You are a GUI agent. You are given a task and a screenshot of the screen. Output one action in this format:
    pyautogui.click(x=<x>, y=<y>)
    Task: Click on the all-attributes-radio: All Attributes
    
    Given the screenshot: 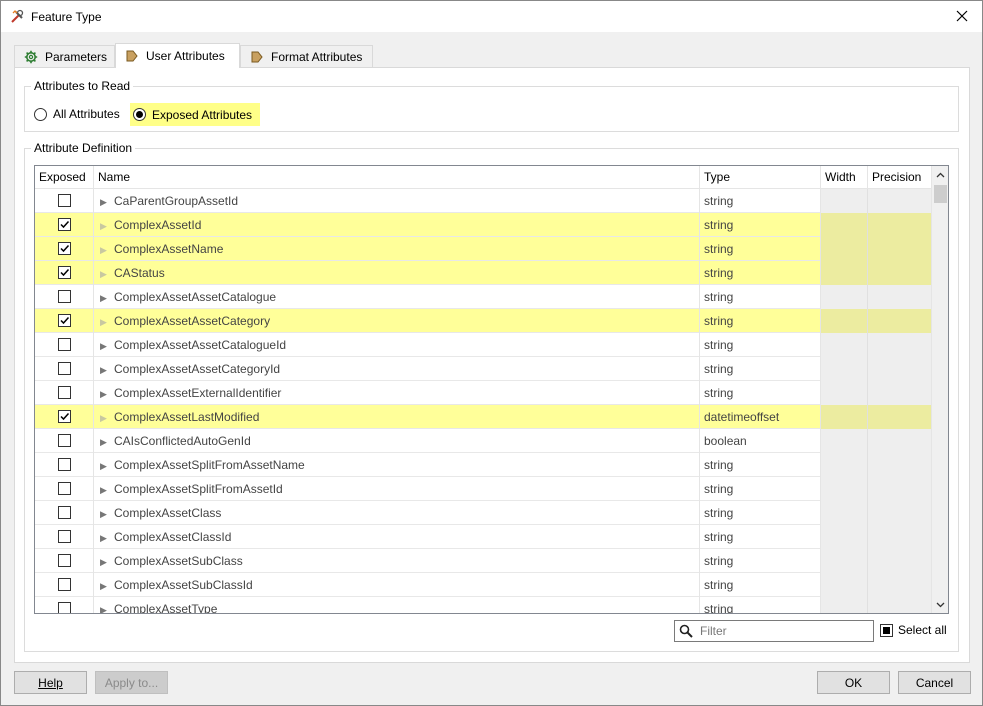 What is the action you would take?
    pyautogui.click(x=77, y=114)
    